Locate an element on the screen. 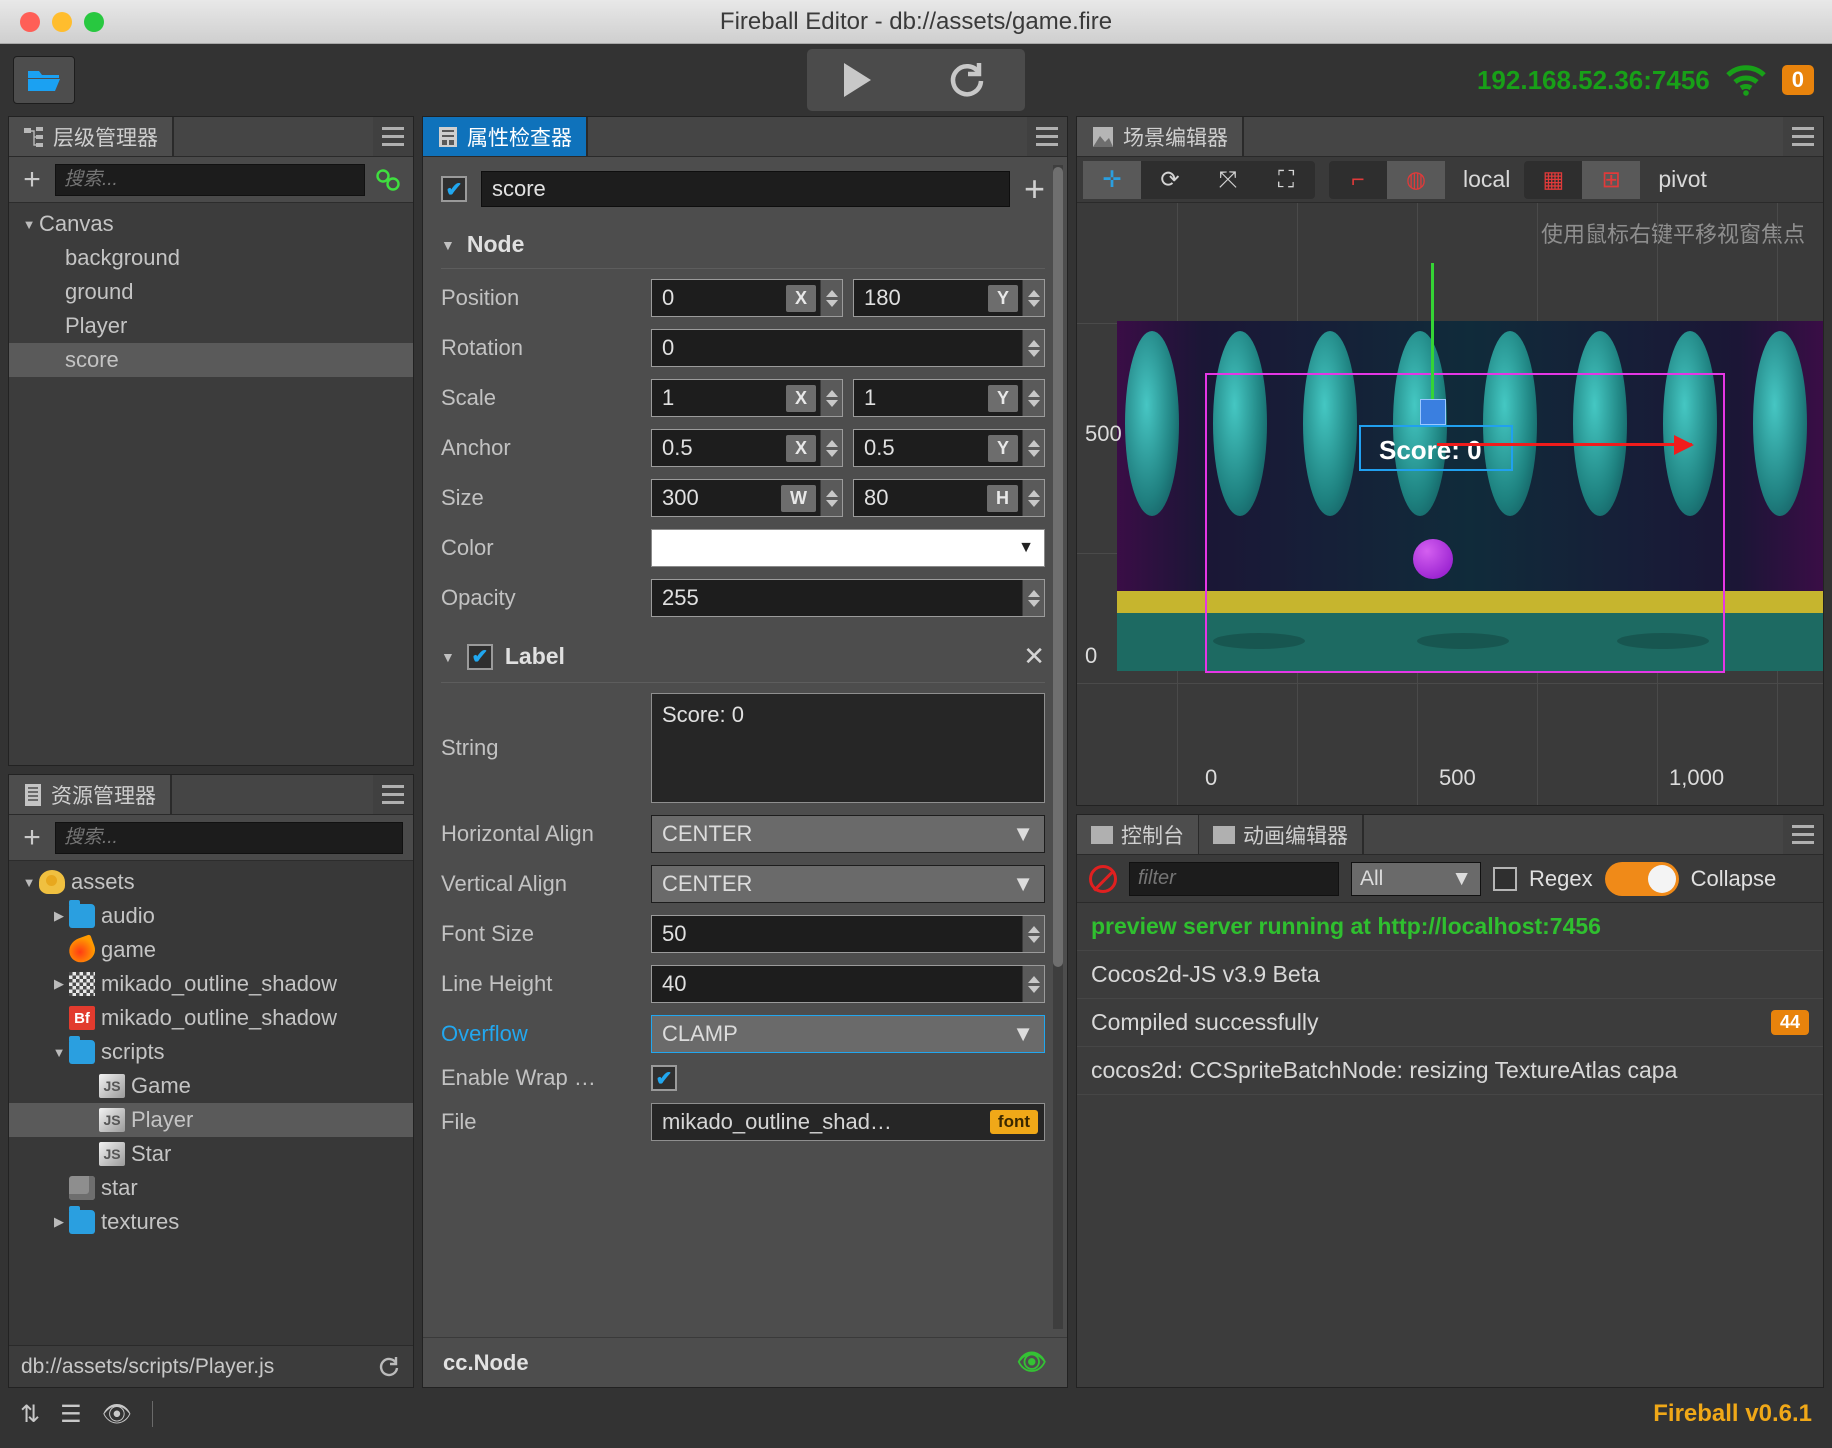  console-filter-input is located at coordinates (1234, 878).